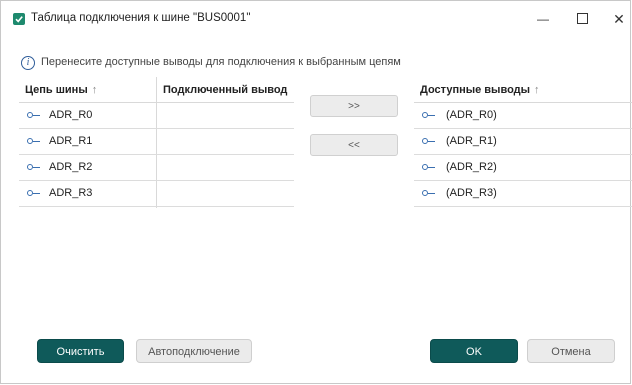  I want to click on window-title: Таблица подключения к шине "BUS0001", so click(141, 18).